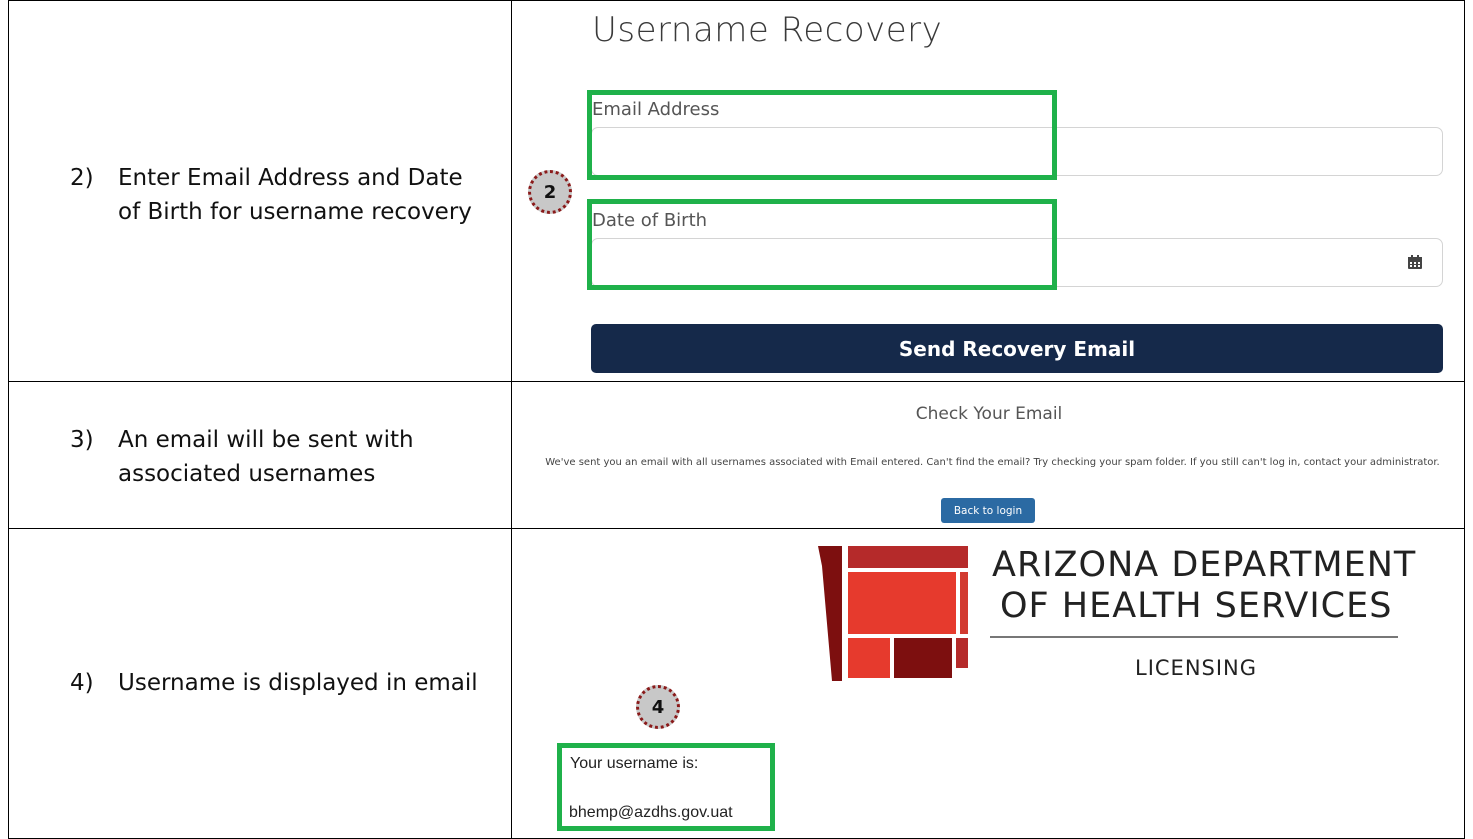 The image size is (1473, 839). Describe the element at coordinates (247, 474) in the screenshot. I see `step-line: associated usernames` at that location.